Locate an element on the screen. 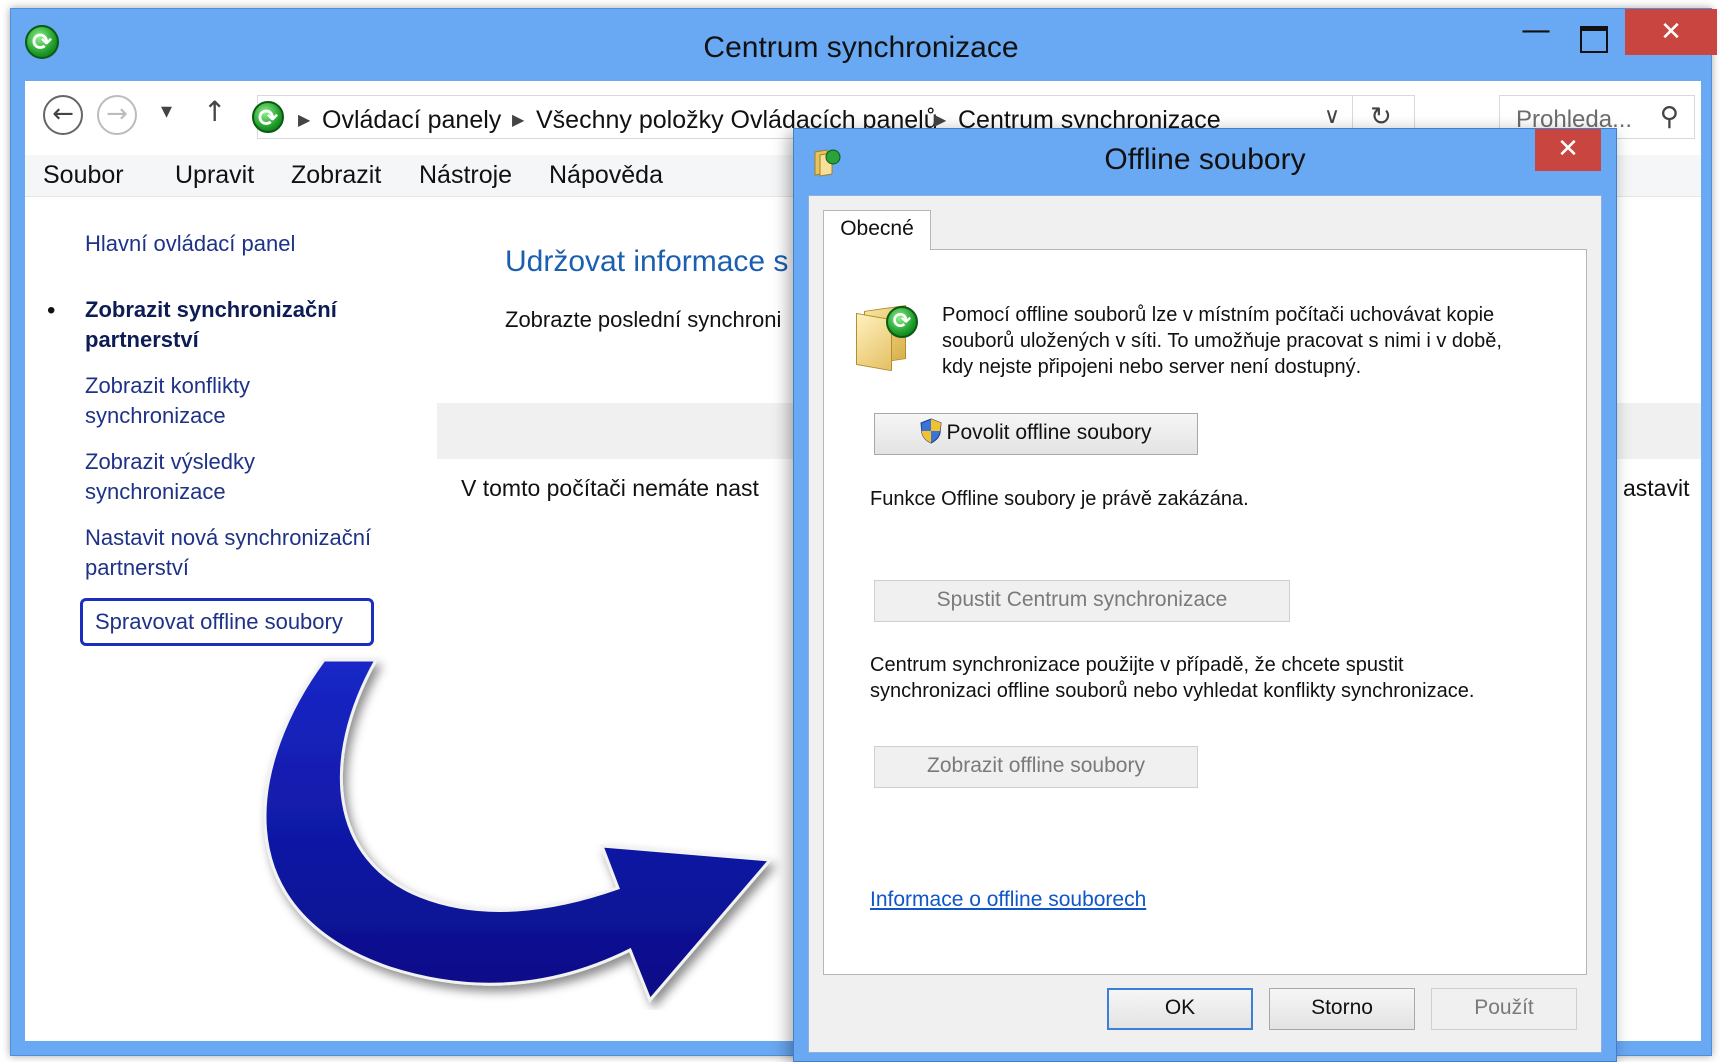  minimize-button: — is located at coordinates (1536, 35).